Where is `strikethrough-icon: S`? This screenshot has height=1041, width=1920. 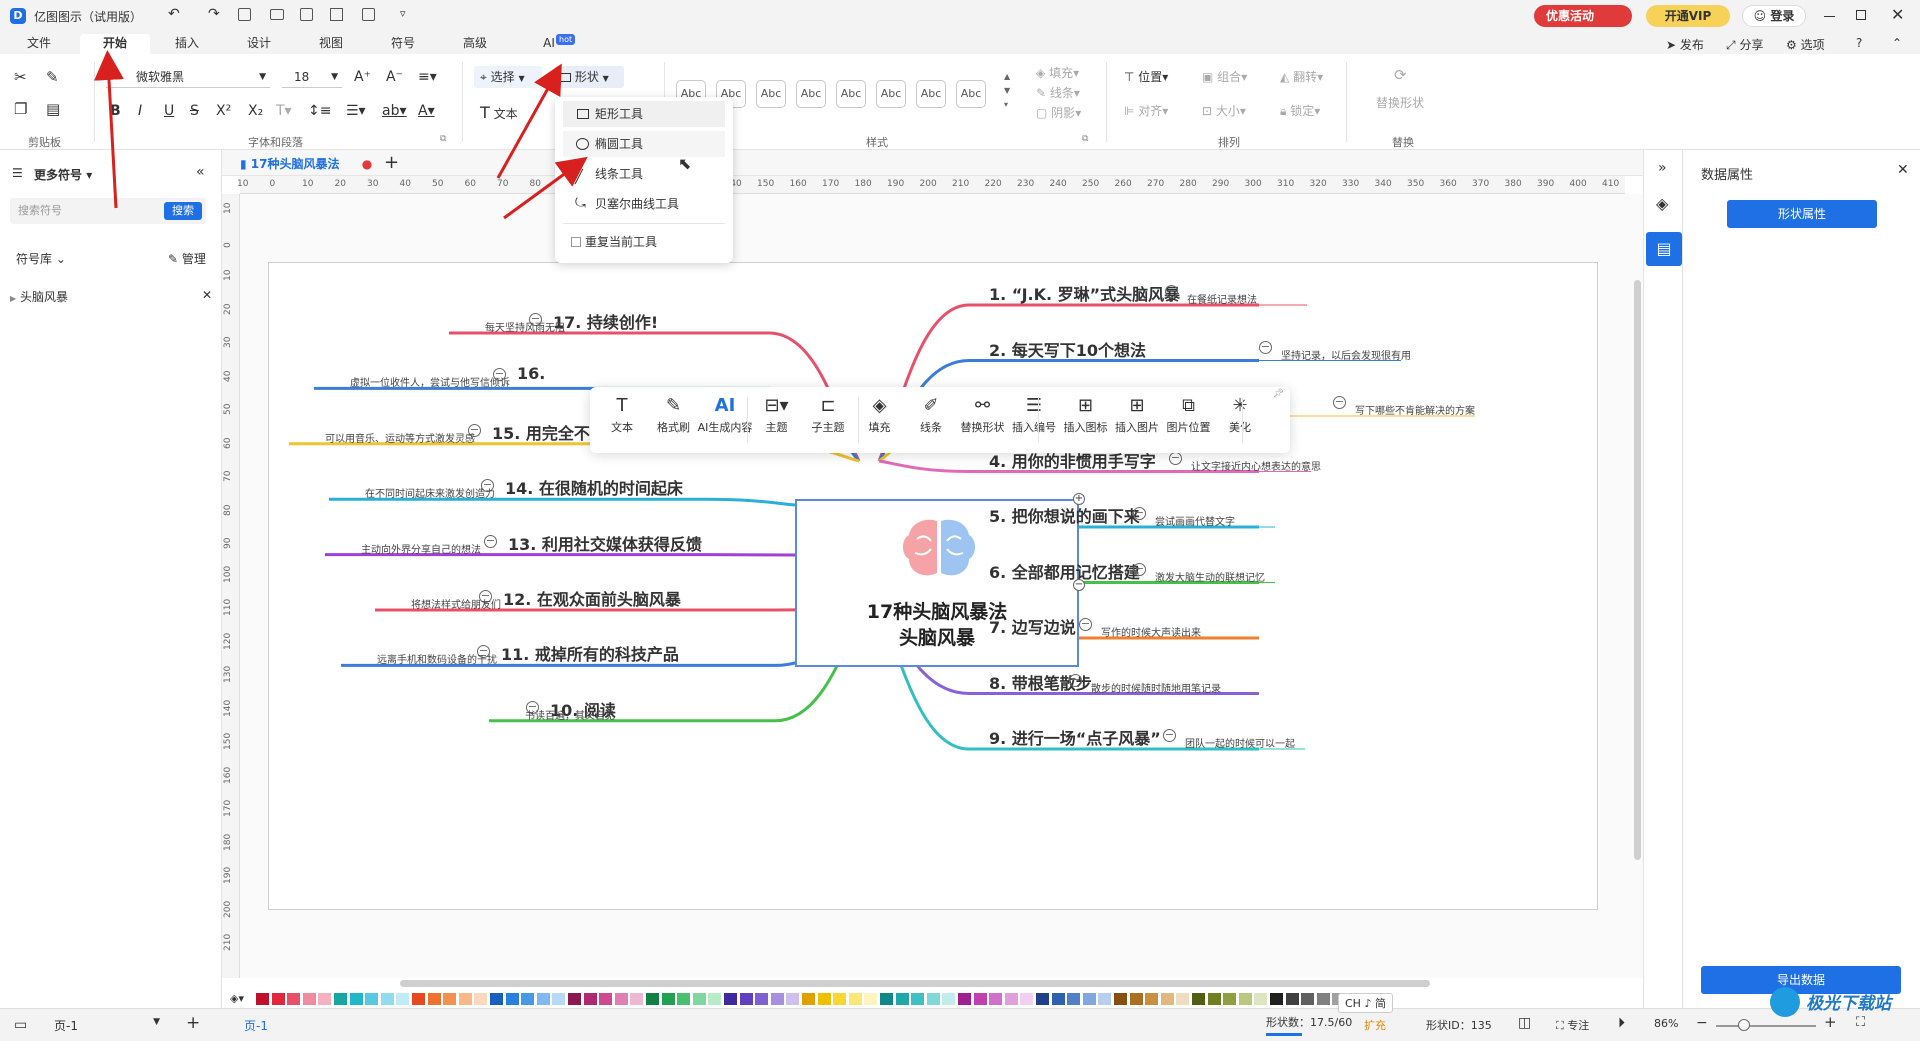
strikethrough-icon: S is located at coordinates (194, 111).